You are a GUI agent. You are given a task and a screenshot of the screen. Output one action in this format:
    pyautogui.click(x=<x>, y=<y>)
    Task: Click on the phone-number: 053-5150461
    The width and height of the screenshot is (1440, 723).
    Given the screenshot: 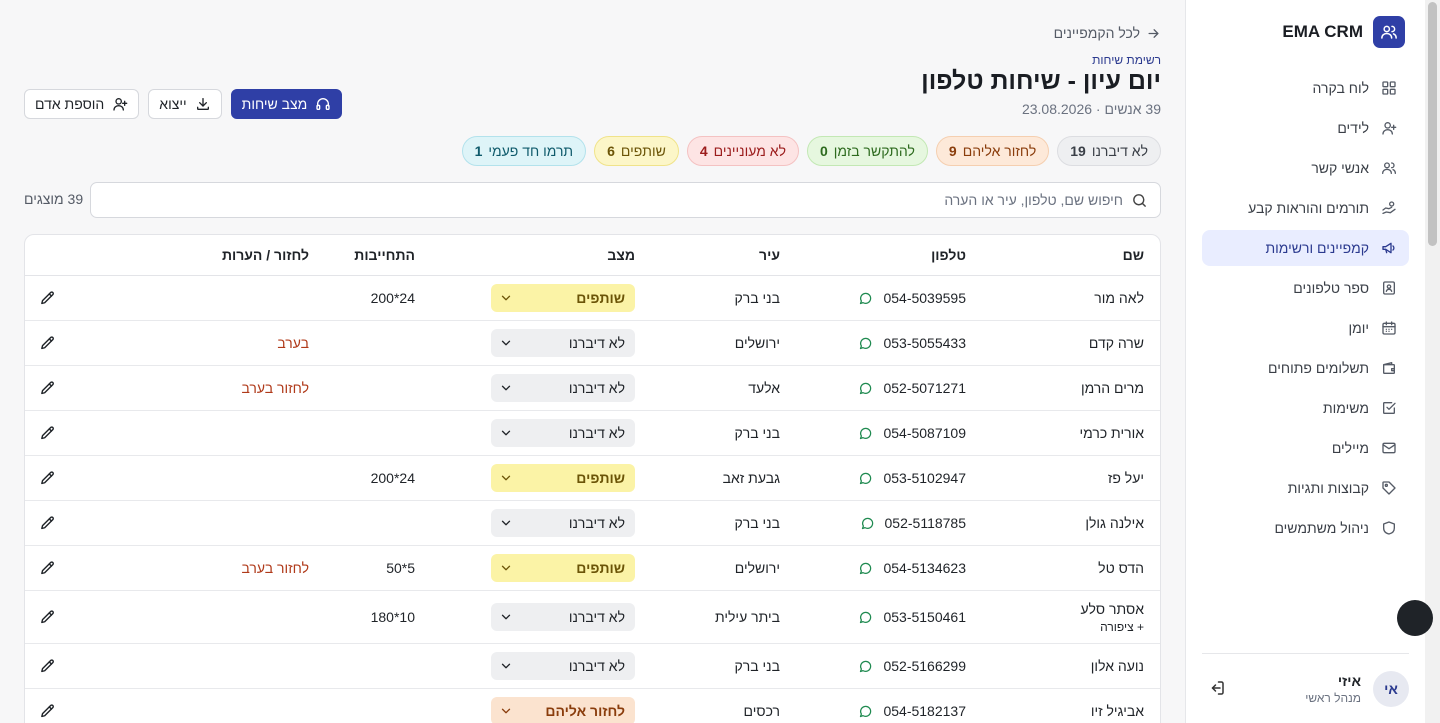 What is the action you would take?
    pyautogui.click(x=924, y=617)
    